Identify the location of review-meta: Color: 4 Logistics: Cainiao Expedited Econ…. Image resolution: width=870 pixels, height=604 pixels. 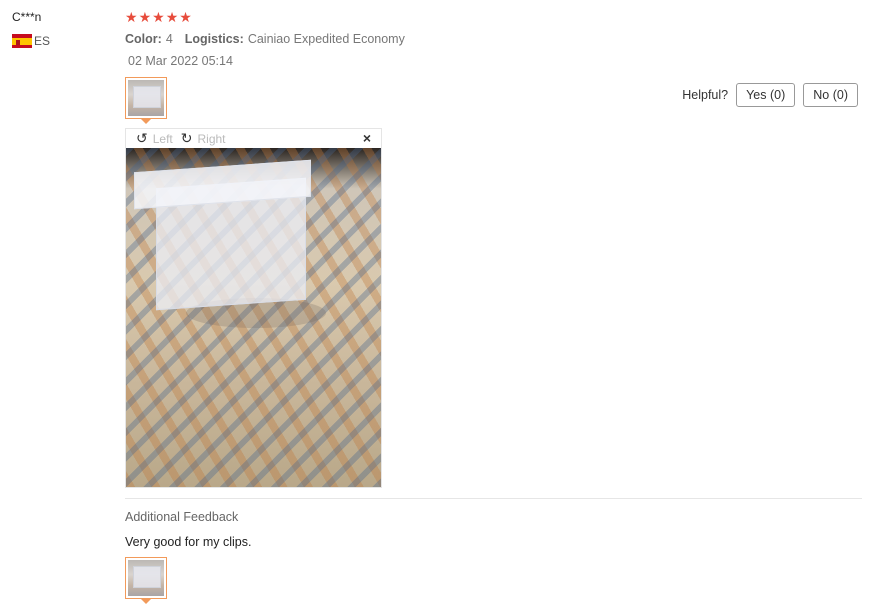
(265, 39).